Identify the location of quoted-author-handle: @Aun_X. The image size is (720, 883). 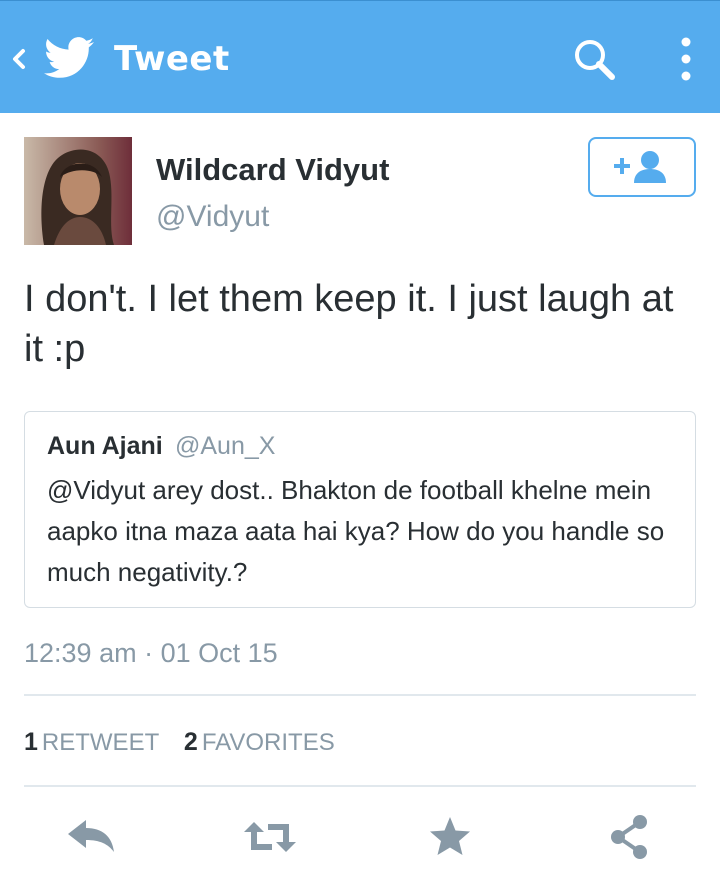
(225, 446).